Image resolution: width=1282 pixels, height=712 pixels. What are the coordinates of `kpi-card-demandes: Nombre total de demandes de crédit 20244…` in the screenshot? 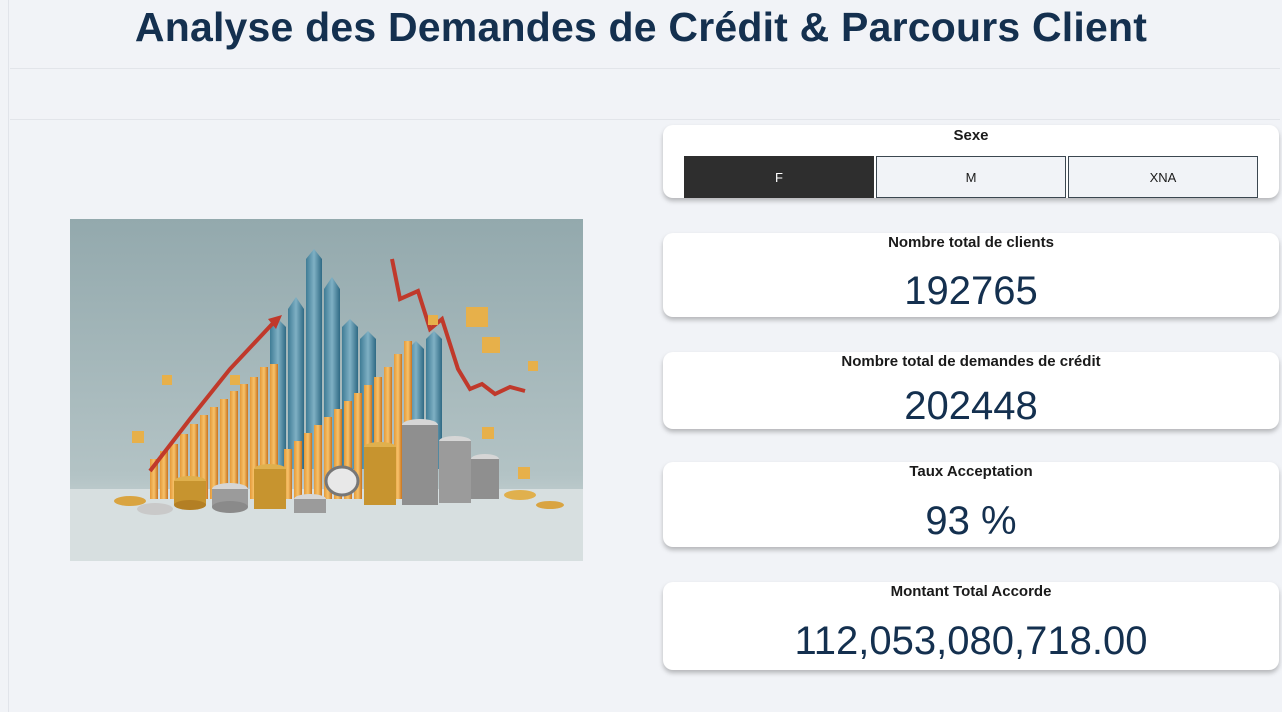 It's located at (971, 390).